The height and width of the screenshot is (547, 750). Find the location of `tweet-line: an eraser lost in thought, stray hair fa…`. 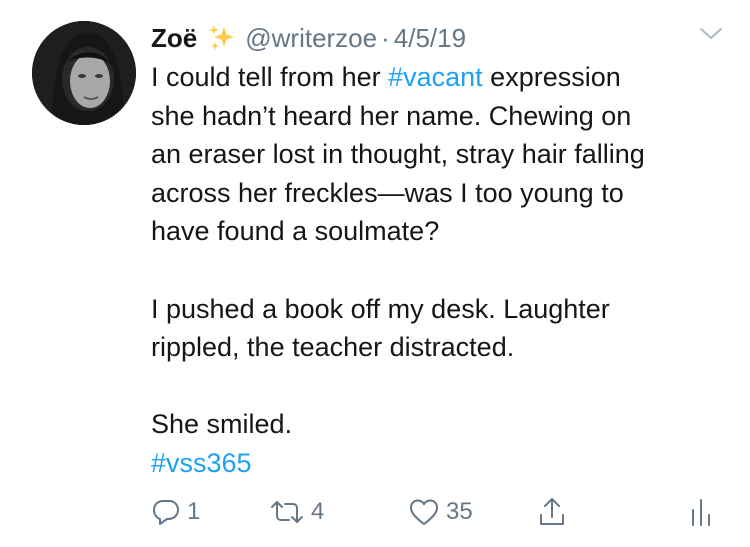

tweet-line: an eraser lost in thought, stray hair fa… is located at coordinates (398, 154).